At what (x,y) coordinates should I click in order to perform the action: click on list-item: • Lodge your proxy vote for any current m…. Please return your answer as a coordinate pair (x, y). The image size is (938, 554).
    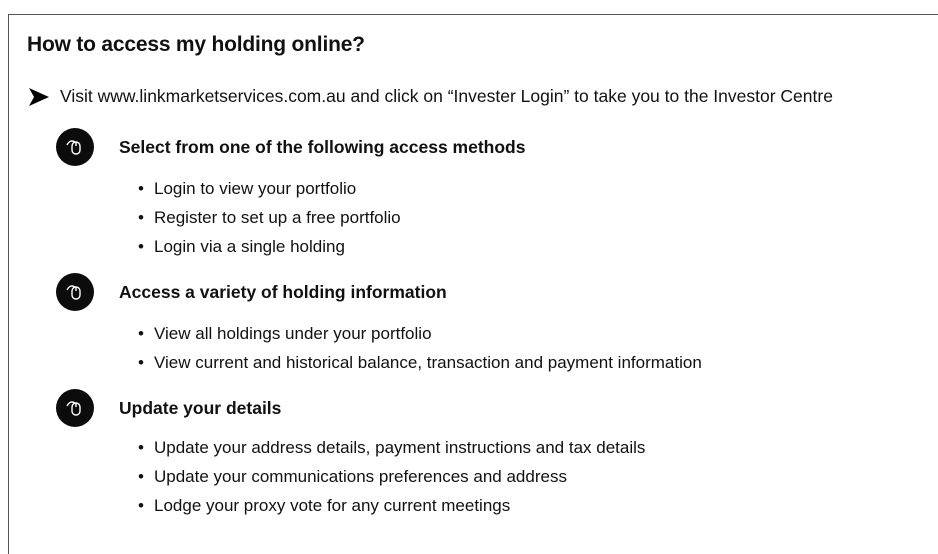
    Looking at the image, I should click on (324, 505).